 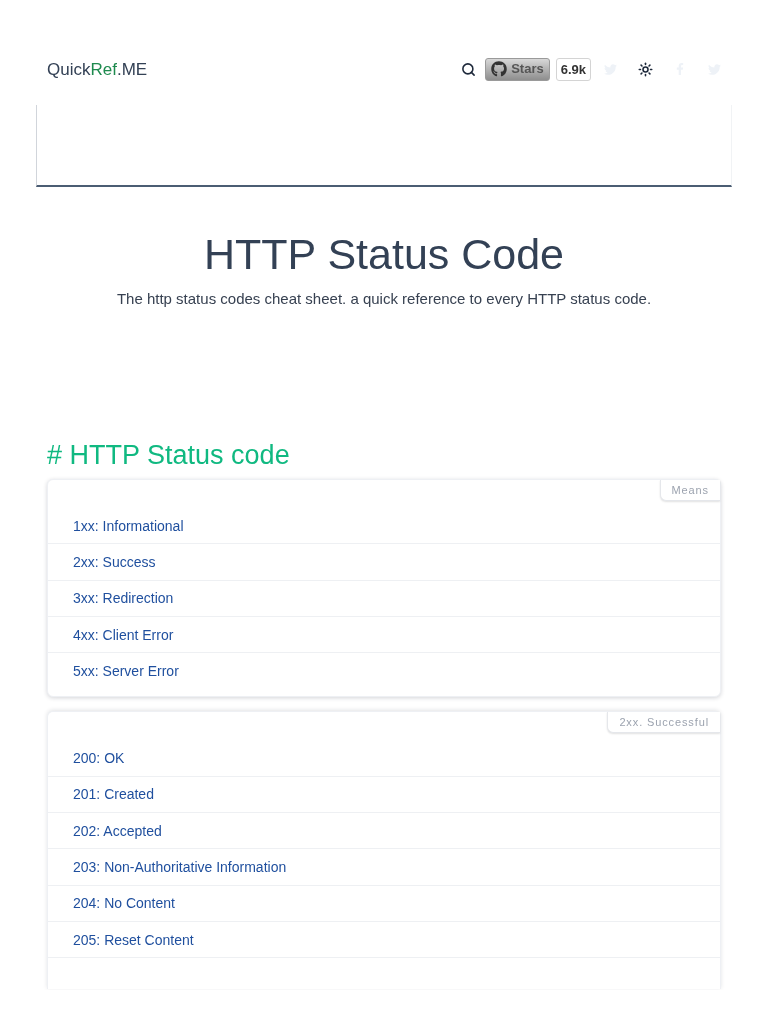 What do you see at coordinates (97, 69) in the screenshot?
I see `site-logo: QuickRef.ME` at bounding box center [97, 69].